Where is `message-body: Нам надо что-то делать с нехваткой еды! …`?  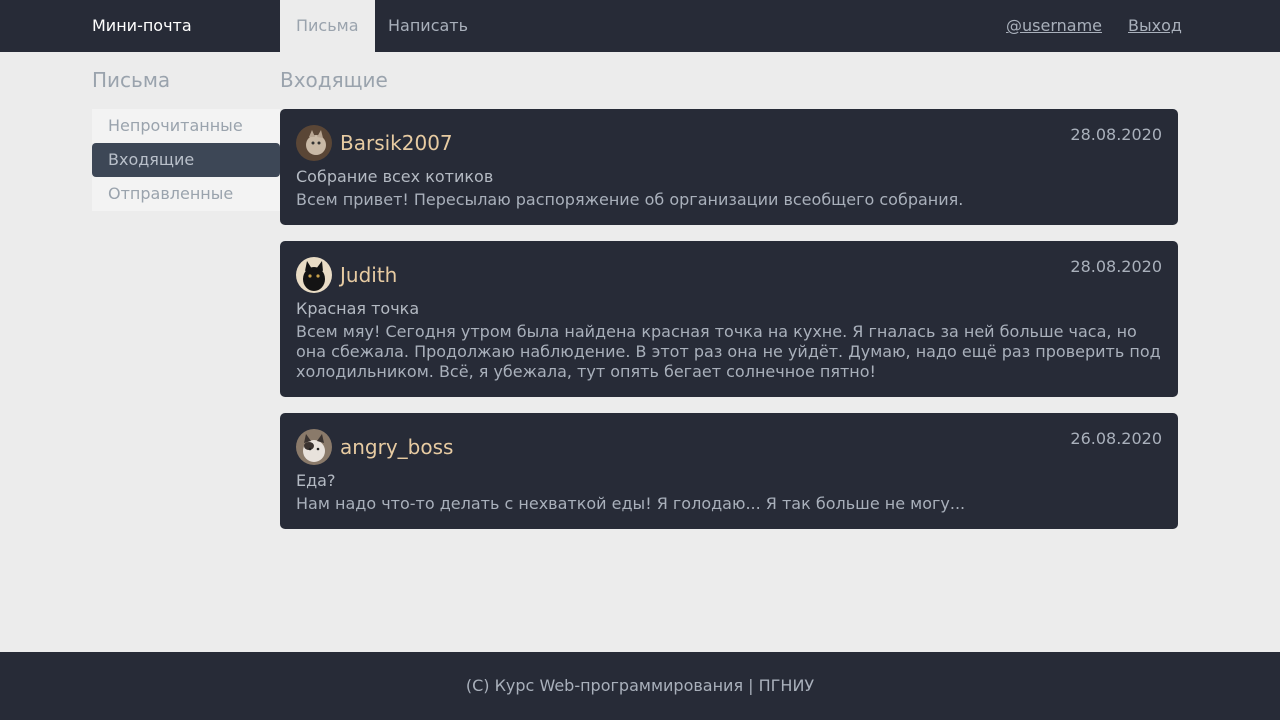
message-body: Нам надо что-то делать с нехваткой еды! … is located at coordinates (631, 503).